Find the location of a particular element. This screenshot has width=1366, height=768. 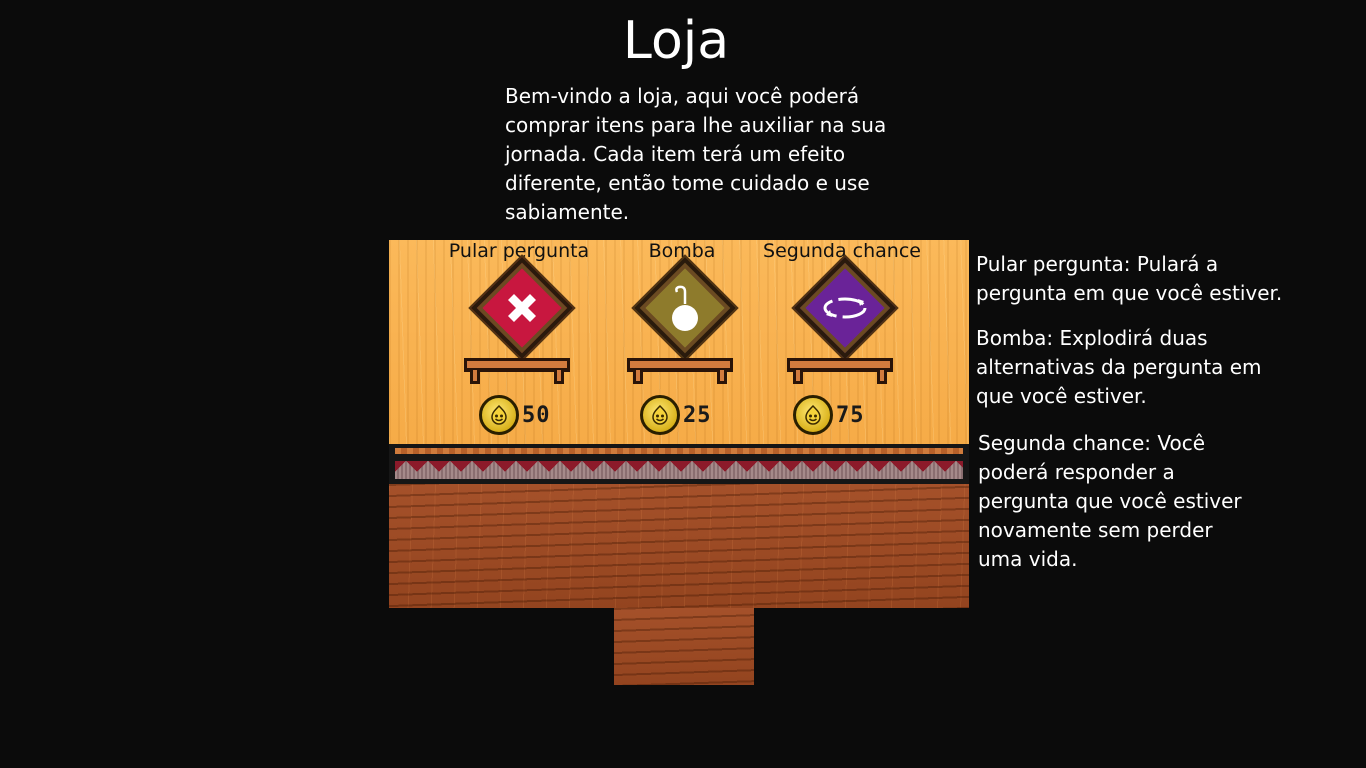

item-price: 25 is located at coordinates (676, 415).